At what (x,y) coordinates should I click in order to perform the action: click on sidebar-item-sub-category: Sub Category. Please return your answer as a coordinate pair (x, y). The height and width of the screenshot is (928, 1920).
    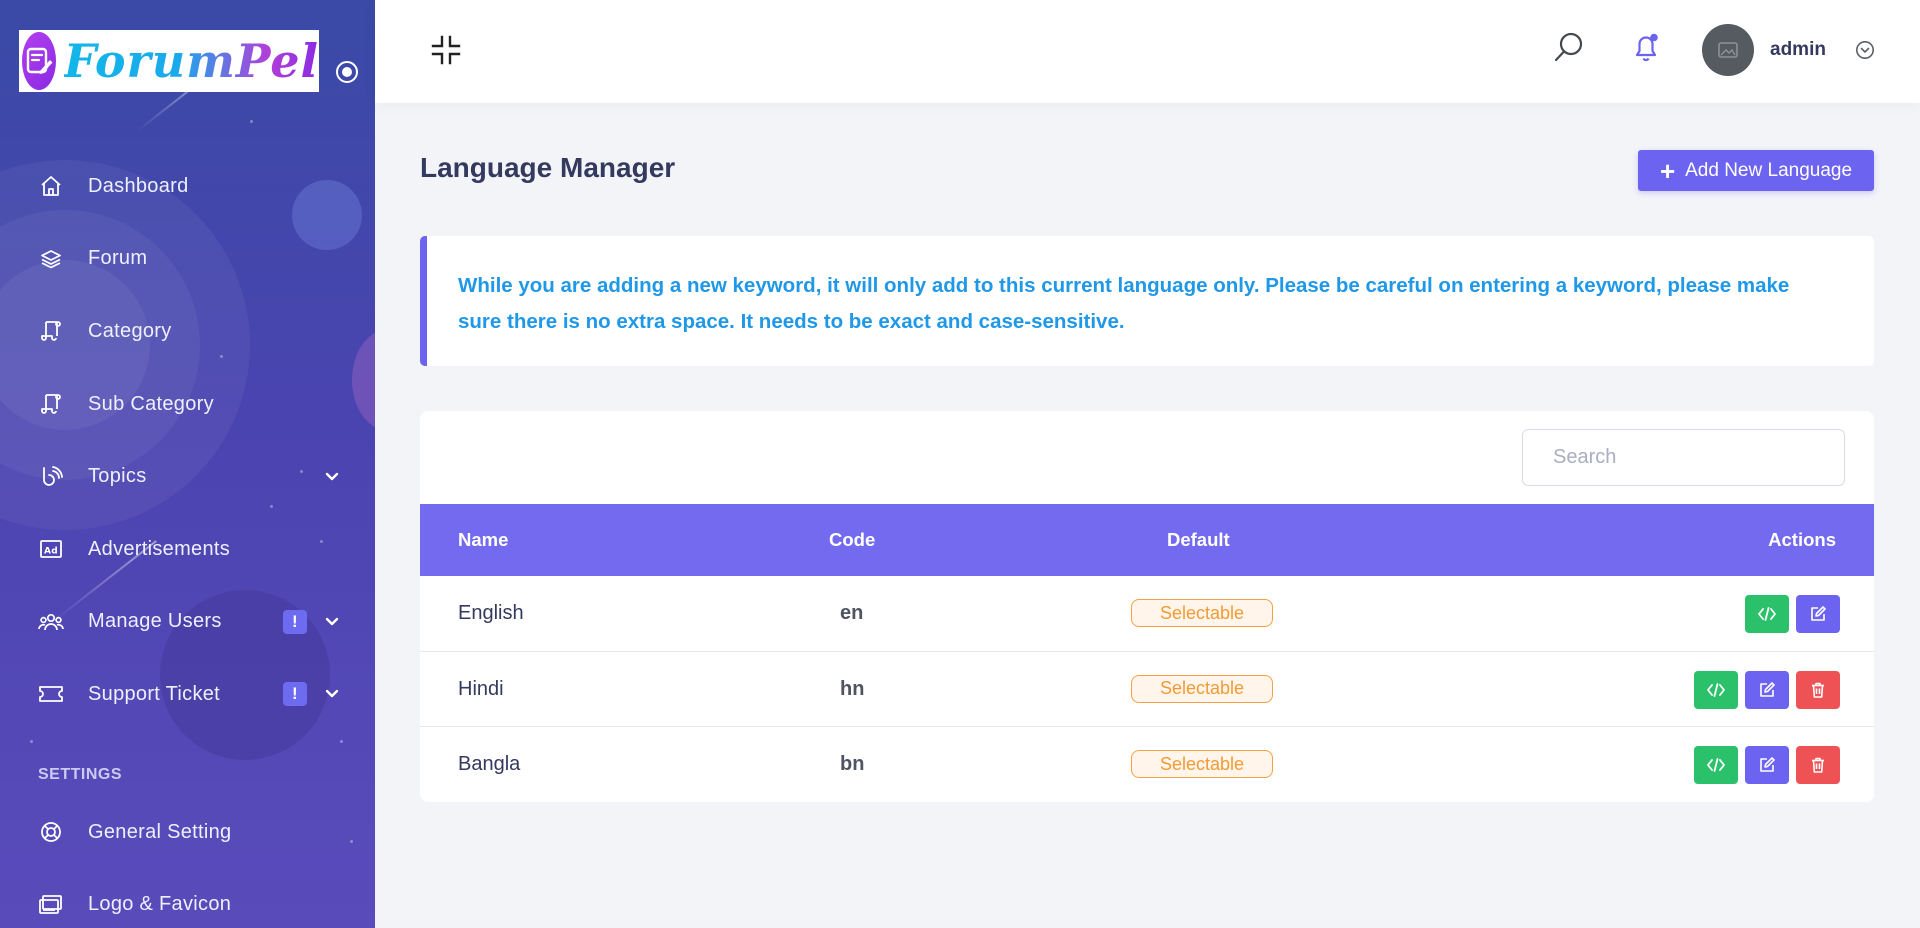
    Looking at the image, I should click on (187, 404).